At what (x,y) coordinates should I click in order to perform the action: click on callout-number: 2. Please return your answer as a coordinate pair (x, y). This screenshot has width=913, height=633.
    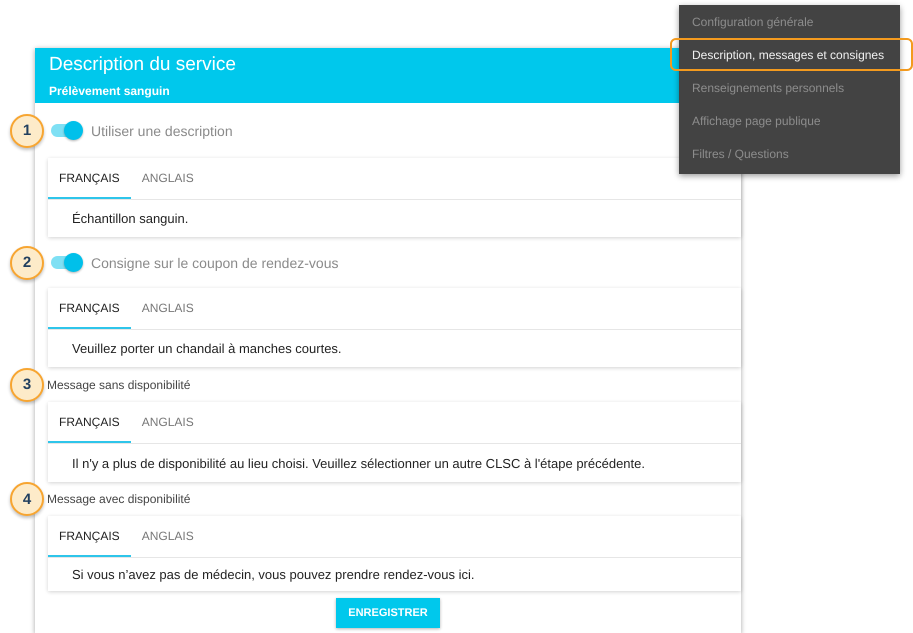
    Looking at the image, I should click on (27, 263).